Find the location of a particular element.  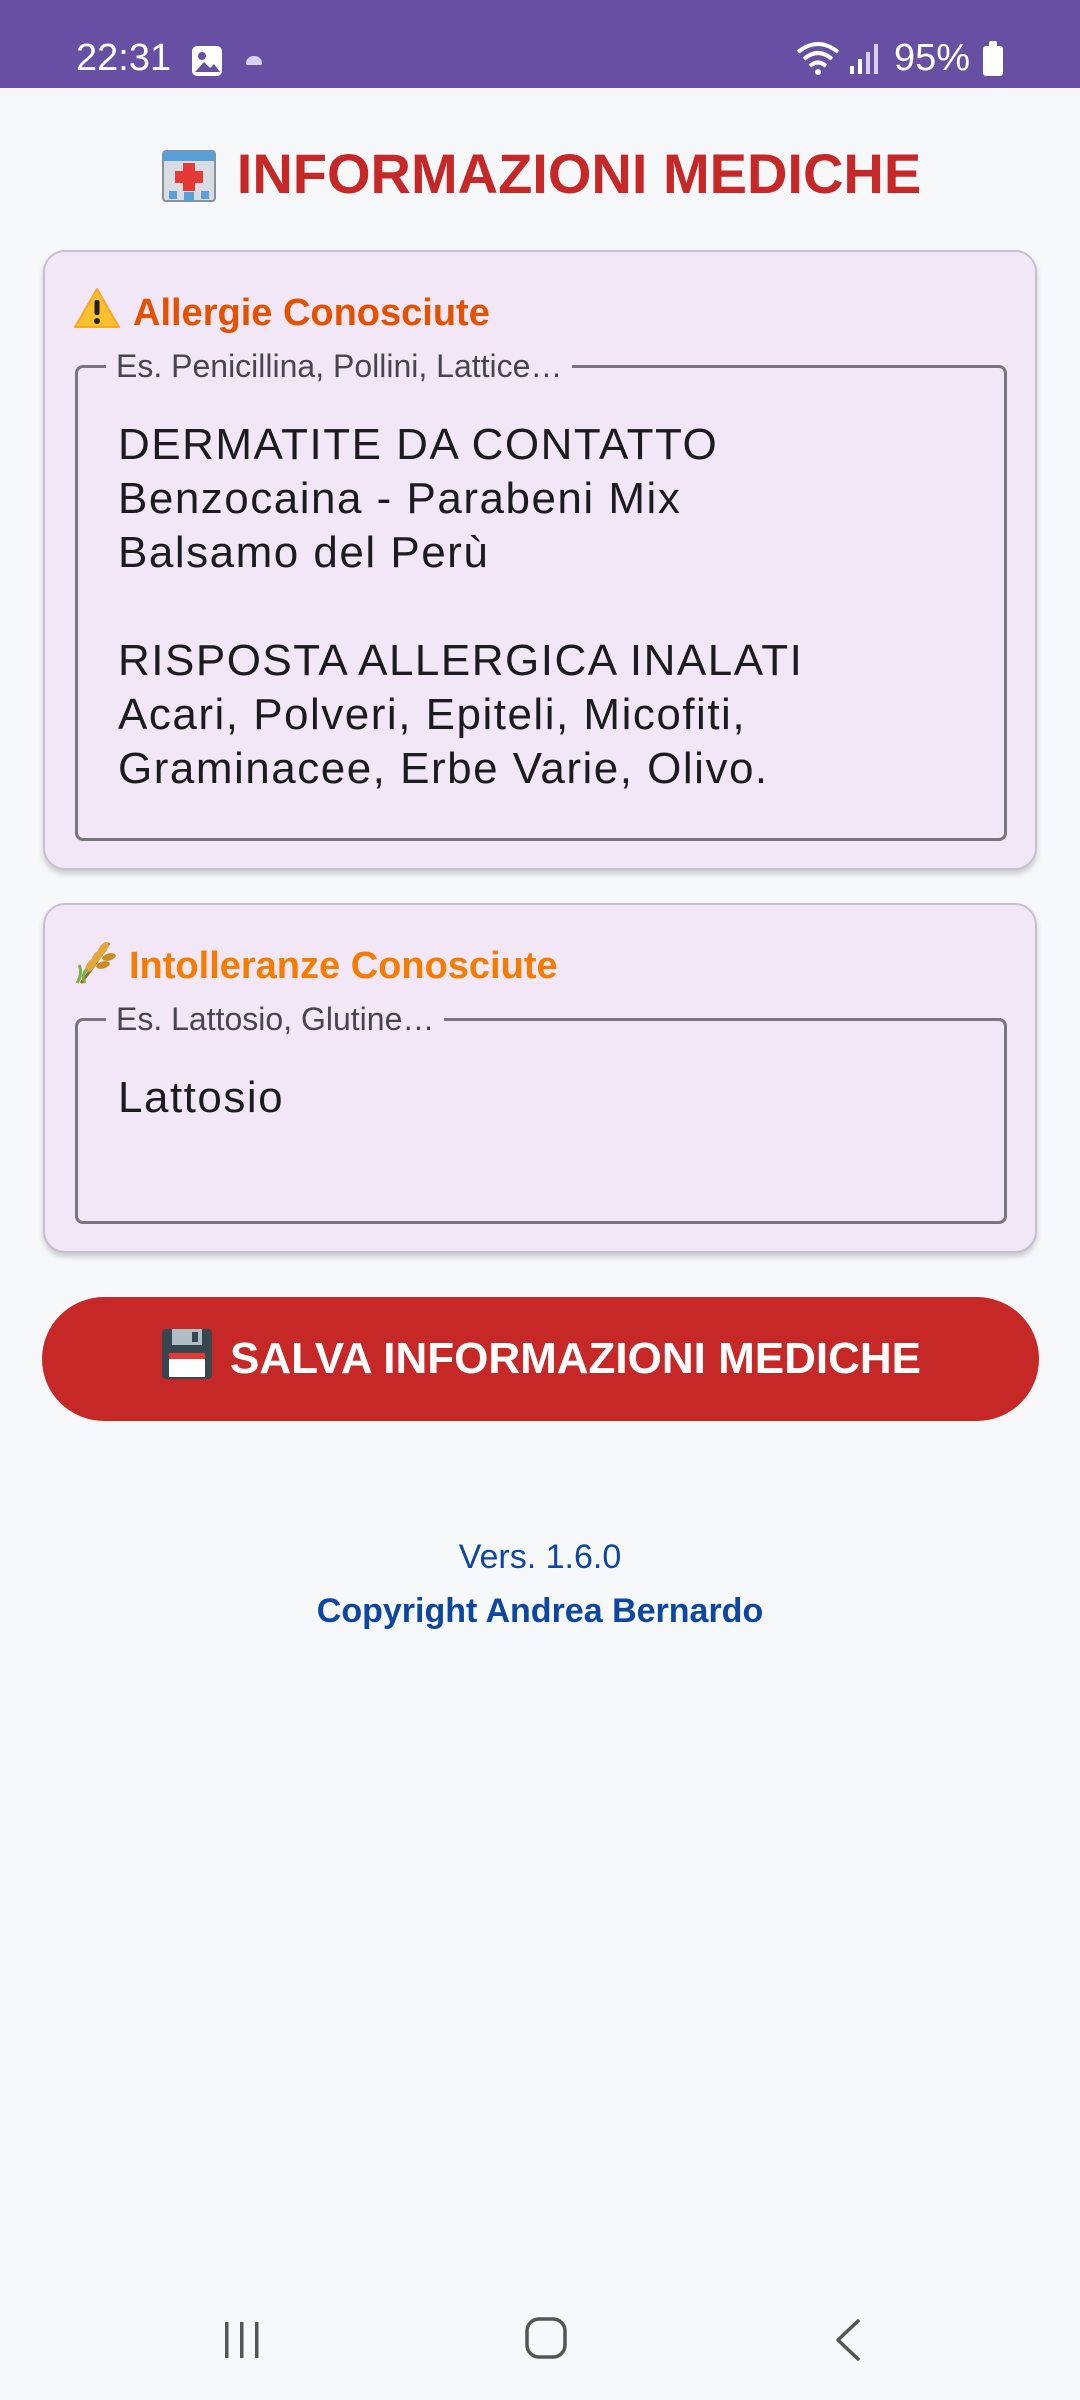

battery-percentage: 95% is located at coordinates (932, 58).